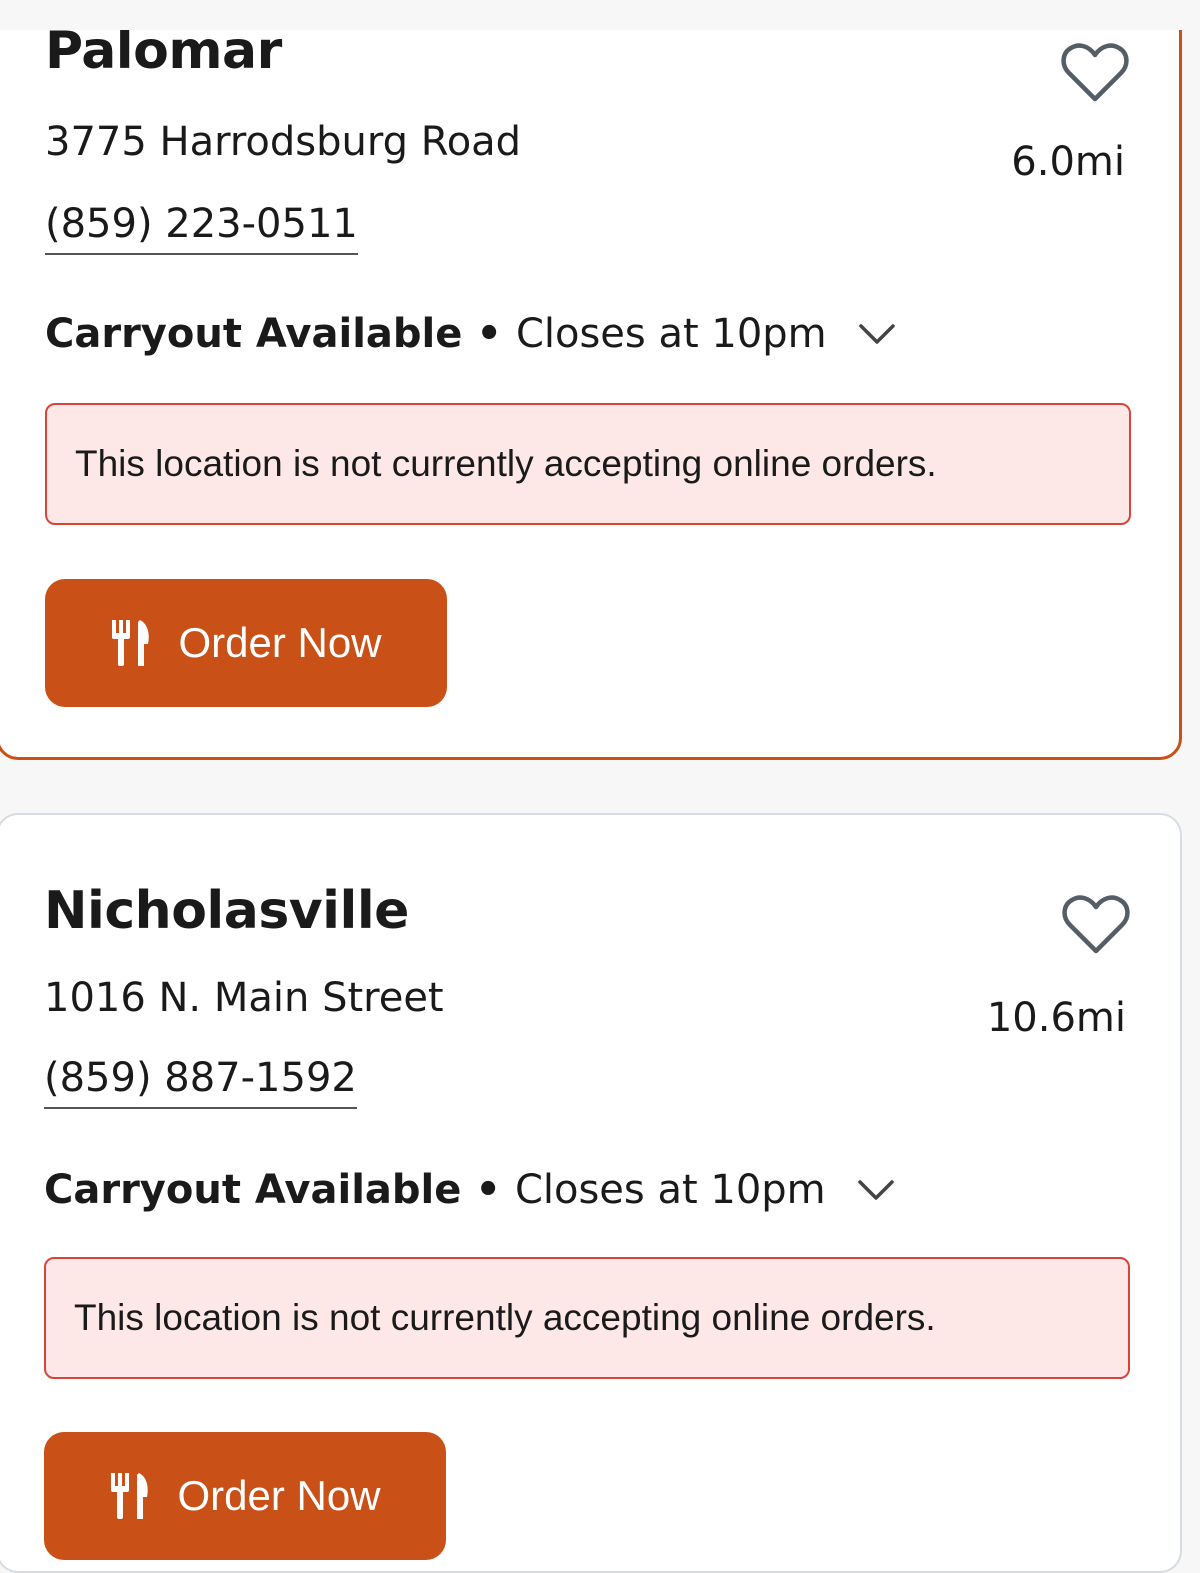 Image resolution: width=1200 pixels, height=1573 pixels. Describe the element at coordinates (244, 998) in the screenshot. I see `location-address: 1016 N. Main Street` at that location.